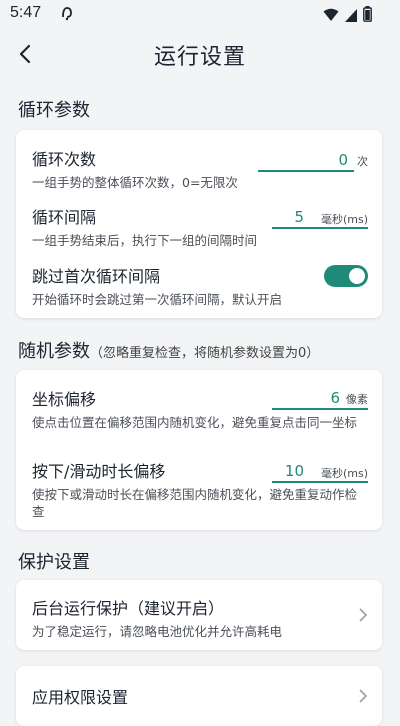 The image size is (400, 726). What do you see at coordinates (135, 182) in the screenshot?
I see `loop-count-desc: 一组手势的整体循环次数，0=无限次` at bounding box center [135, 182].